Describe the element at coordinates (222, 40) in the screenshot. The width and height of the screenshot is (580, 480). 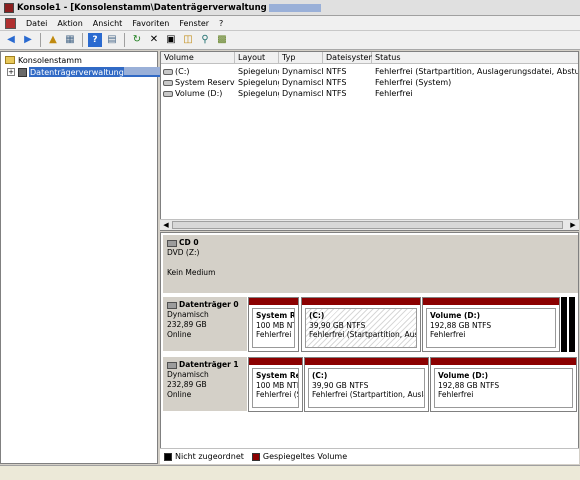
I see `export-icon: ▩` at that location.